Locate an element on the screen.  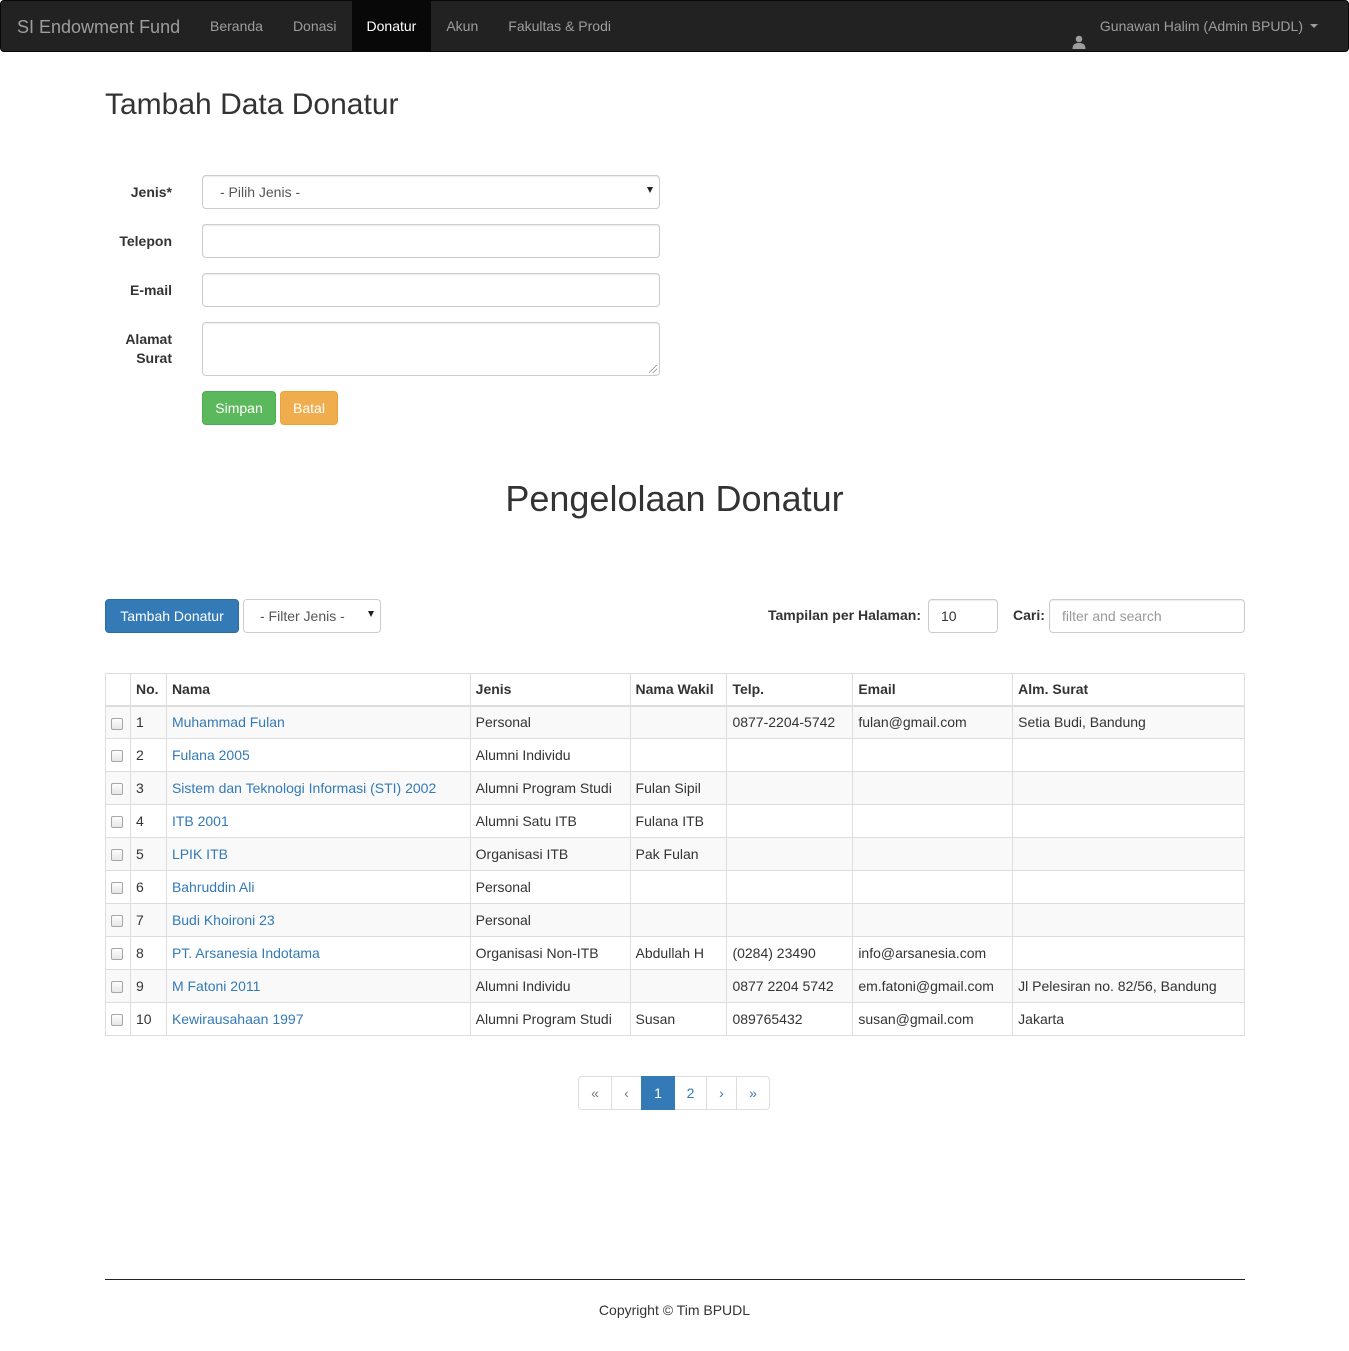
header-alamat: Alm. Surat is located at coordinates (1128, 690).